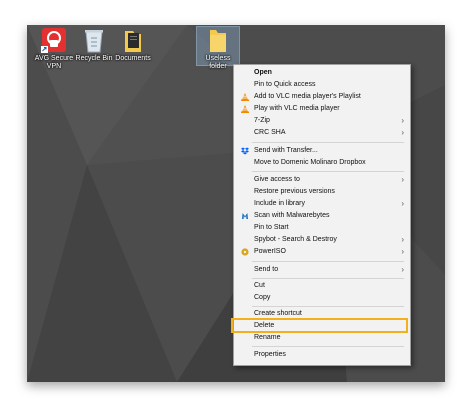 The height and width of the screenshot is (410, 474). I want to click on menu-item-label: Open, so click(263, 72).